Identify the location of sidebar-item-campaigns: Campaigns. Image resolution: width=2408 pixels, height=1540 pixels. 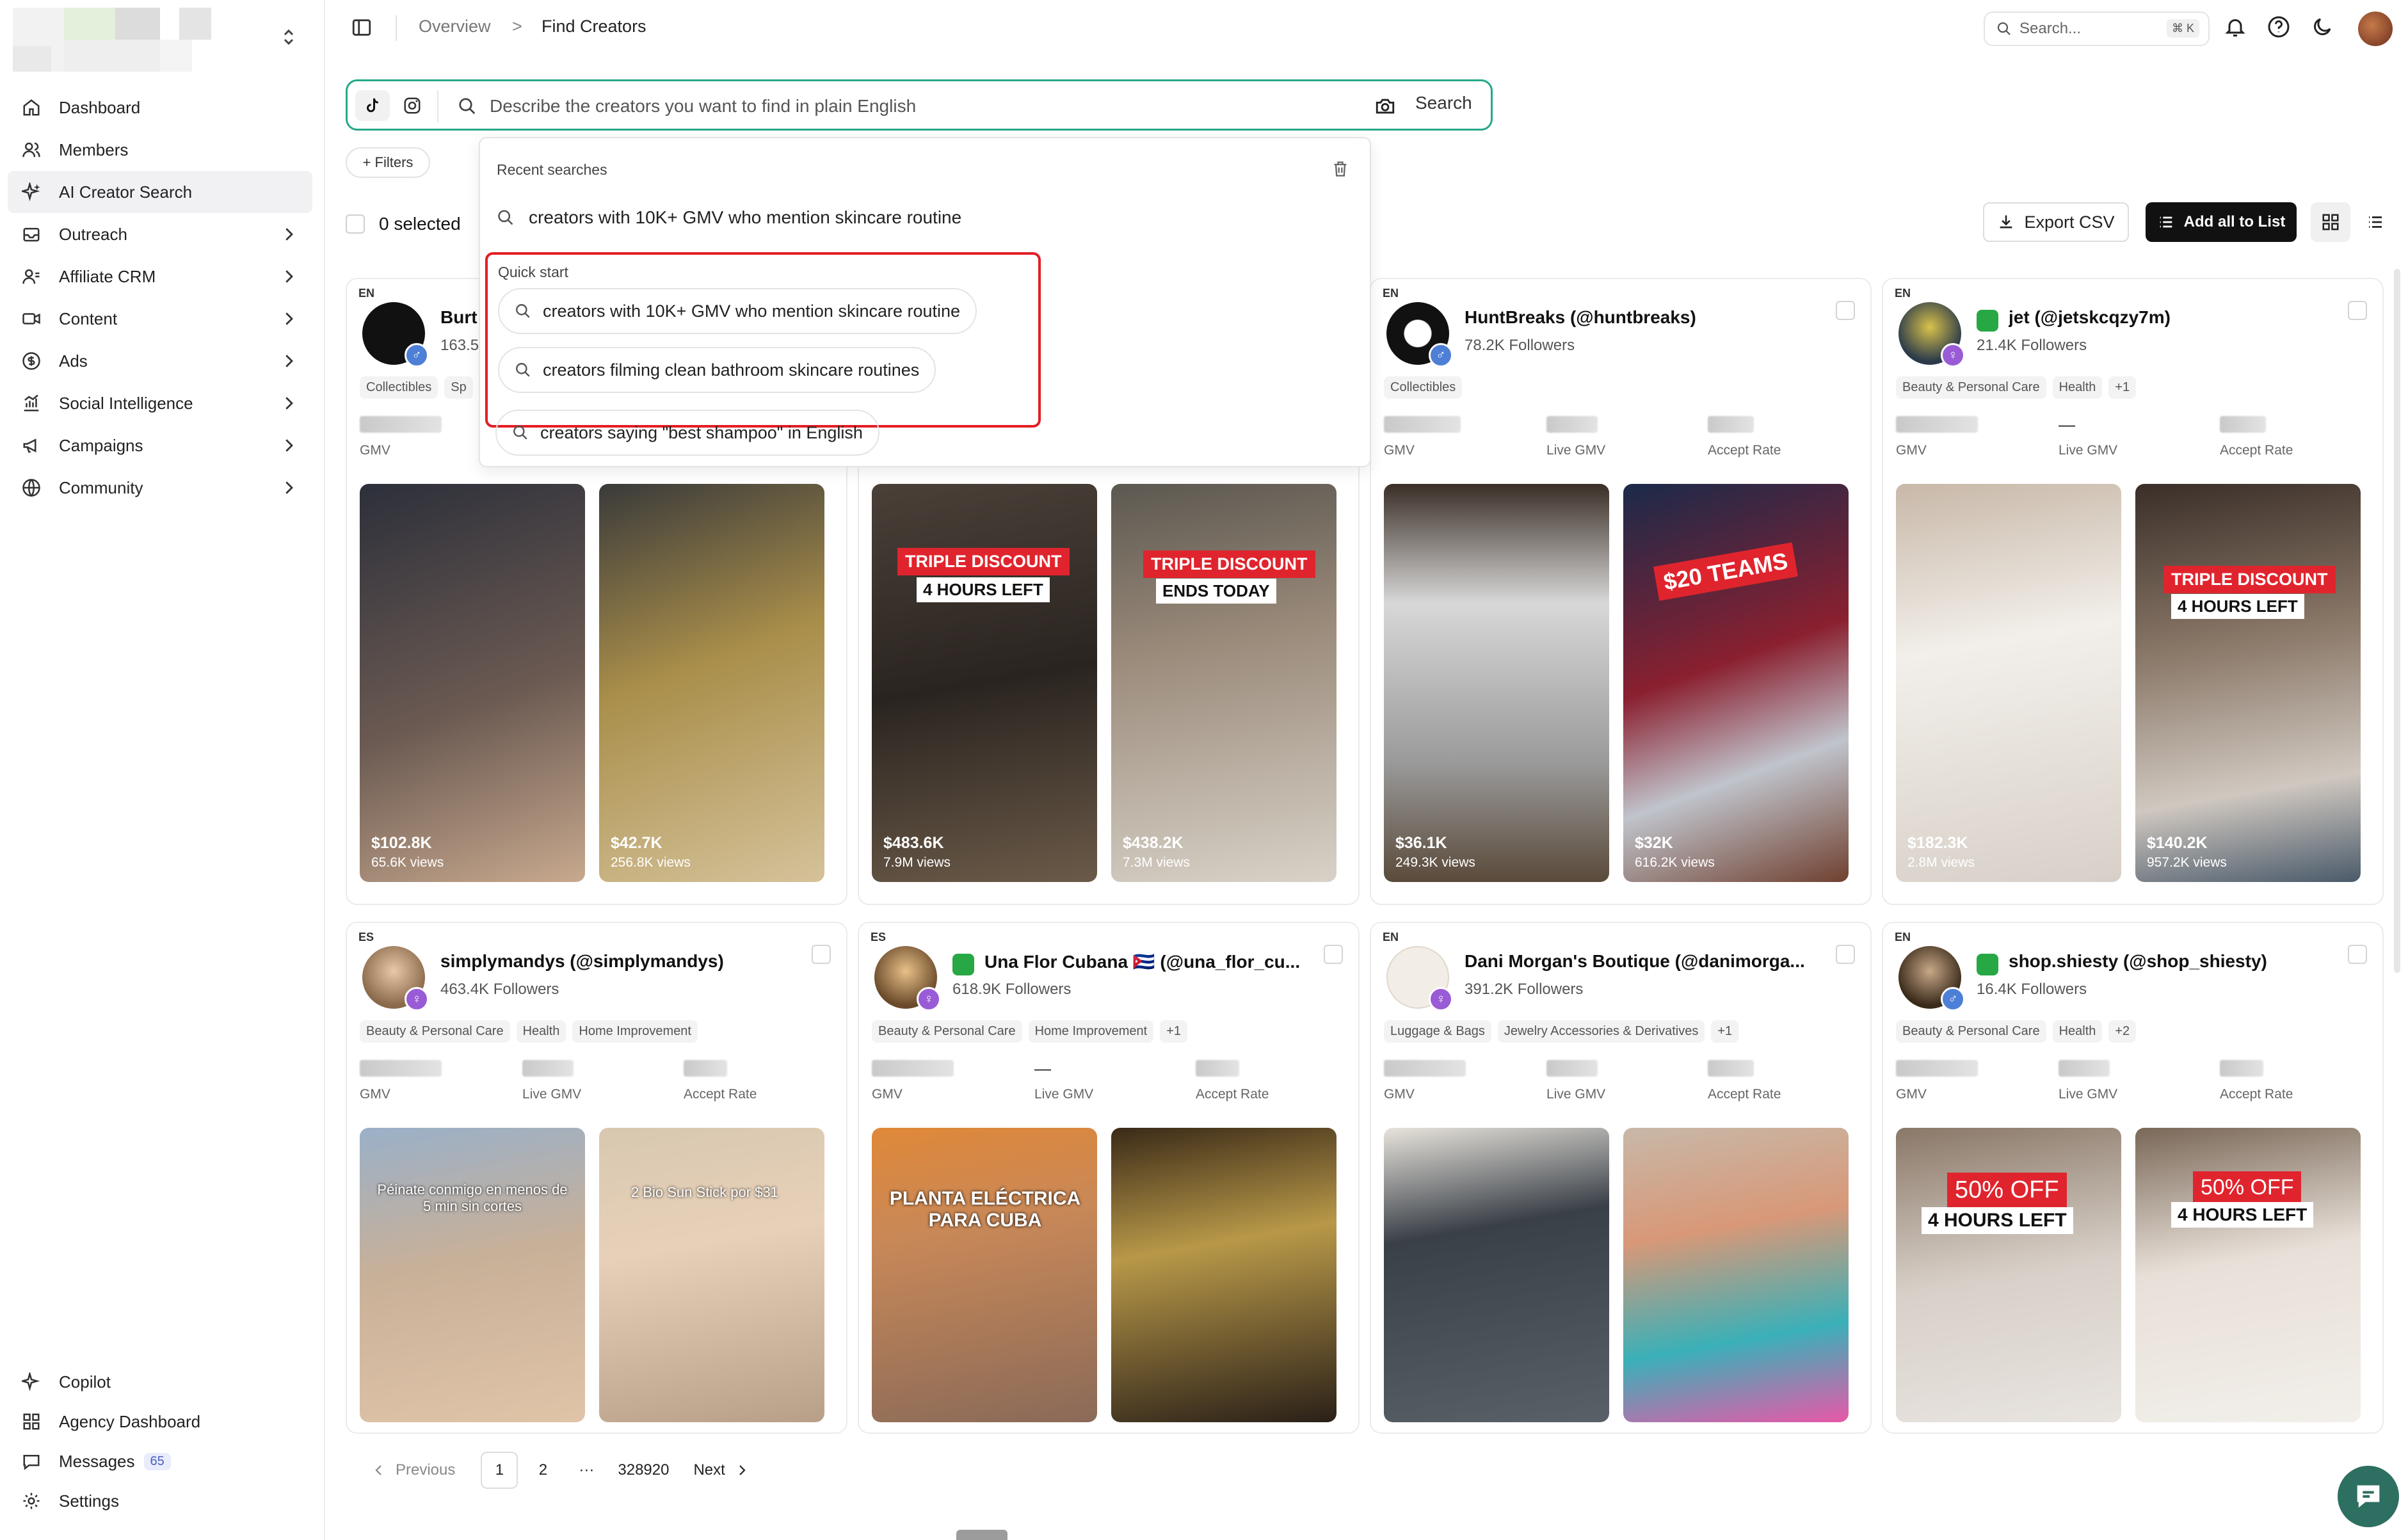
(160, 446).